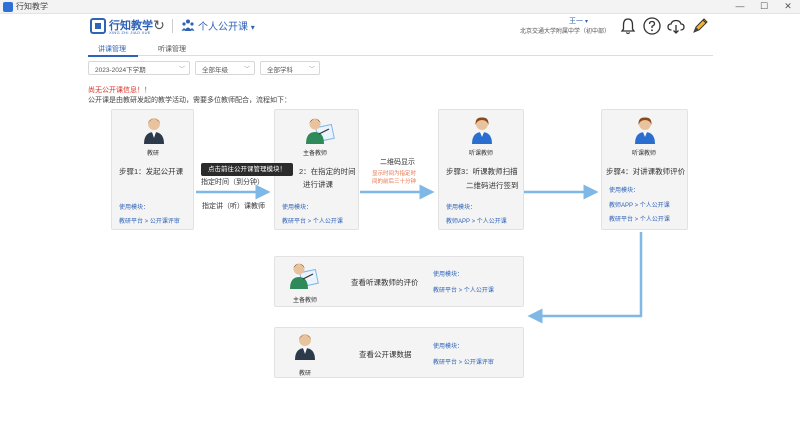  Describe the element at coordinates (247, 169) in the screenshot. I see `tooltip: 点击前往公开课管理模块！` at that location.